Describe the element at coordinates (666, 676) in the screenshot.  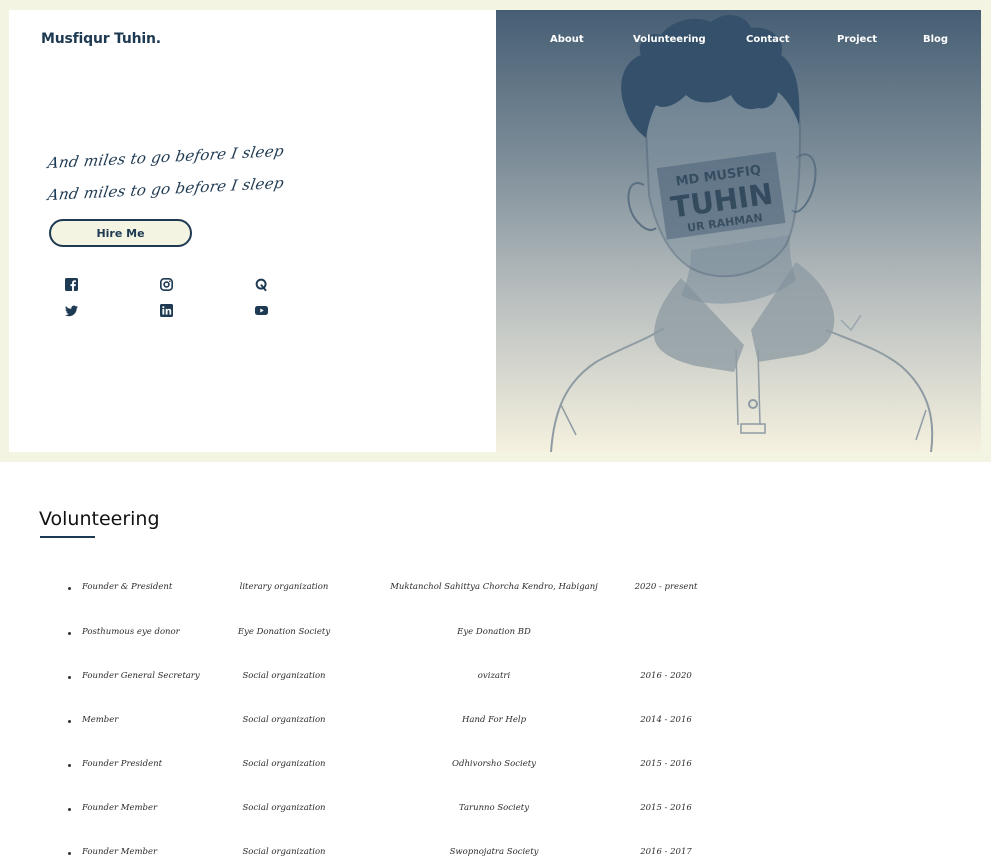
I see `year-range: 2016 - 2020` at that location.